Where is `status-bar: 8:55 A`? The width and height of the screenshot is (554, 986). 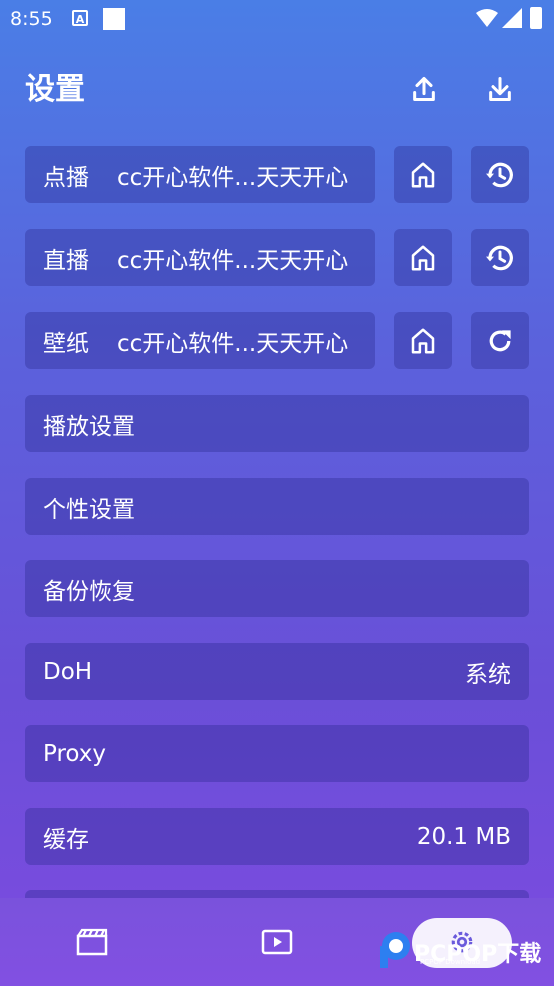 status-bar: 8:55 A is located at coordinates (277, 19).